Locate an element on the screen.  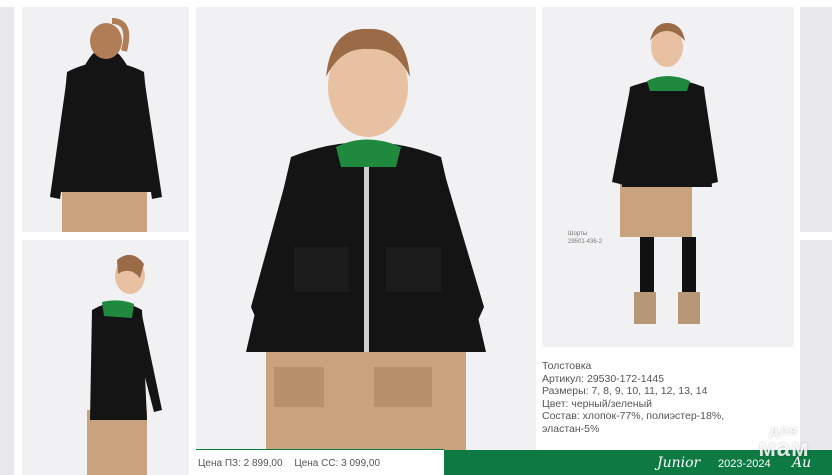
product-sizes: Размеры: 7, 8, 9, 10, 11, 12, 13, 14 is located at coordinates (625, 391).